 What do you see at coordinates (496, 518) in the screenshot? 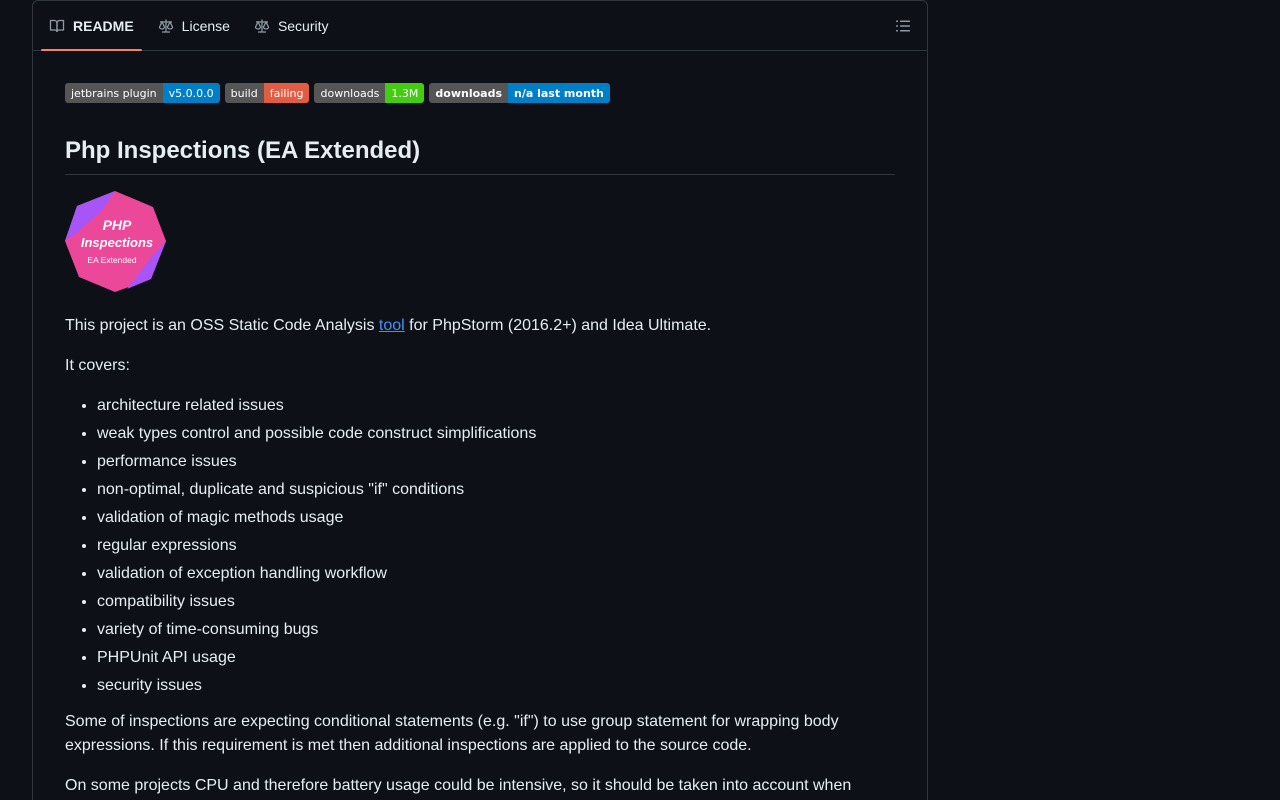
I see `list-item: validation of magic methods usage` at bounding box center [496, 518].